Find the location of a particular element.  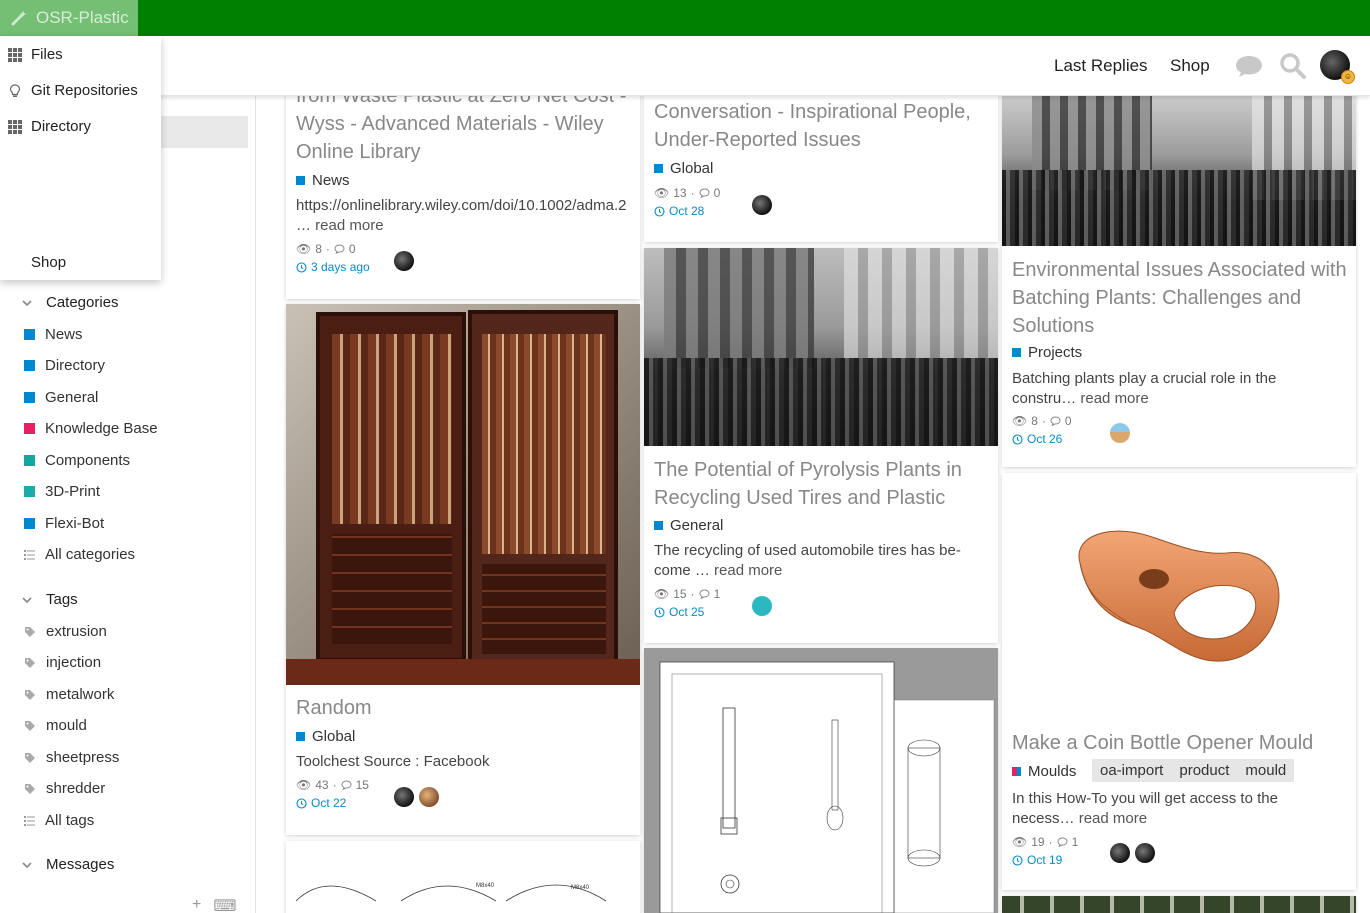

brand-menu-button: OSR-Plastic is located at coordinates (69, 18).